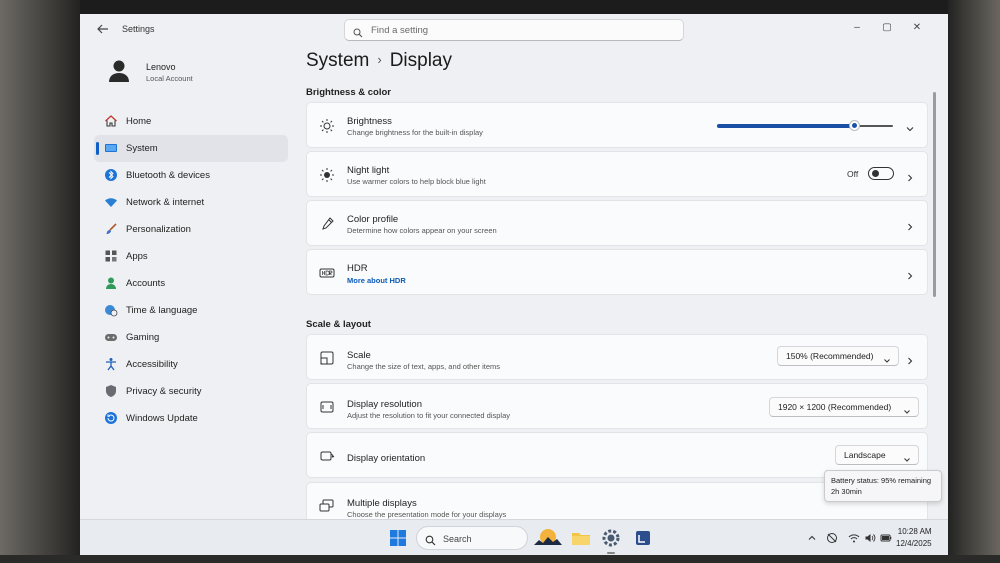 This screenshot has width=1000, height=563. Describe the element at coordinates (855, 125) in the screenshot. I see `slider-thumb` at that location.